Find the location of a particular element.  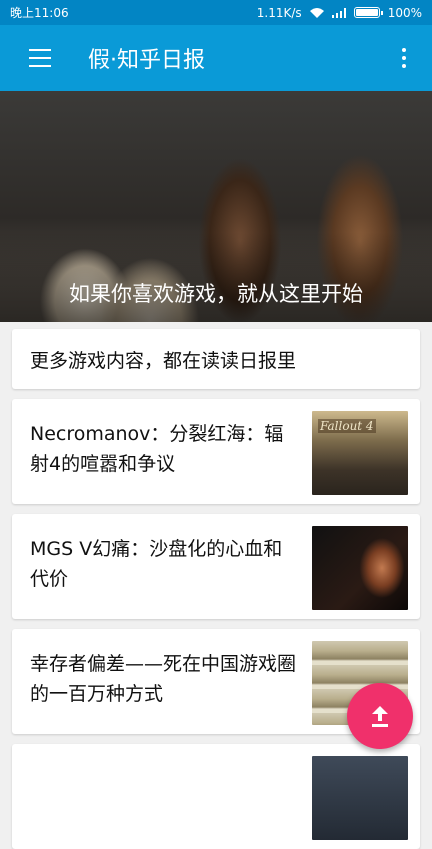

story-card: Necromanov：分裂红海：辐射4的喧嚣和争议 Fallout 4 is located at coordinates (216, 451).